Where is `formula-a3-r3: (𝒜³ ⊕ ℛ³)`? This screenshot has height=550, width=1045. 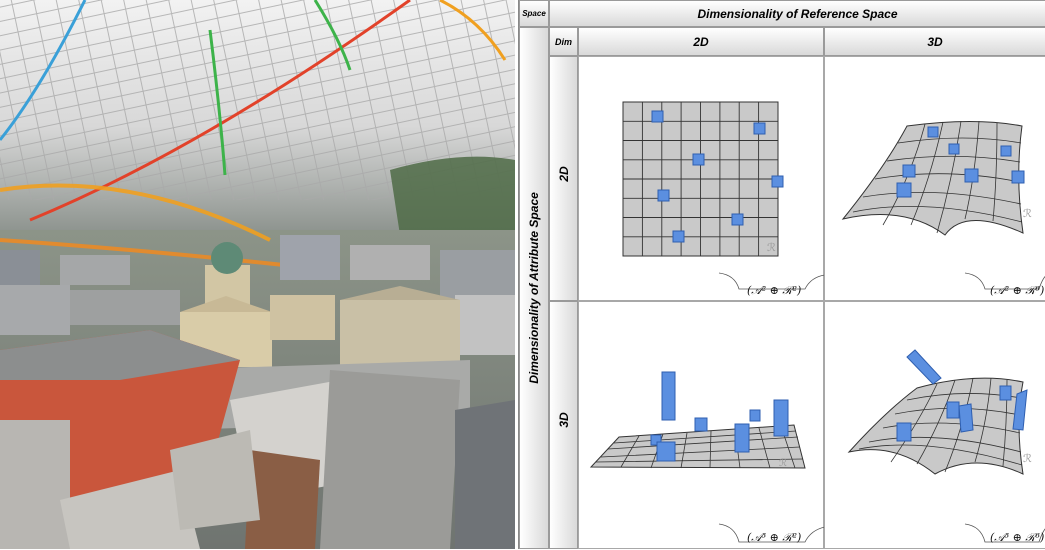 formula-a3-r3: (𝒜³ ⊕ ℛ³) is located at coordinates (1017, 537).